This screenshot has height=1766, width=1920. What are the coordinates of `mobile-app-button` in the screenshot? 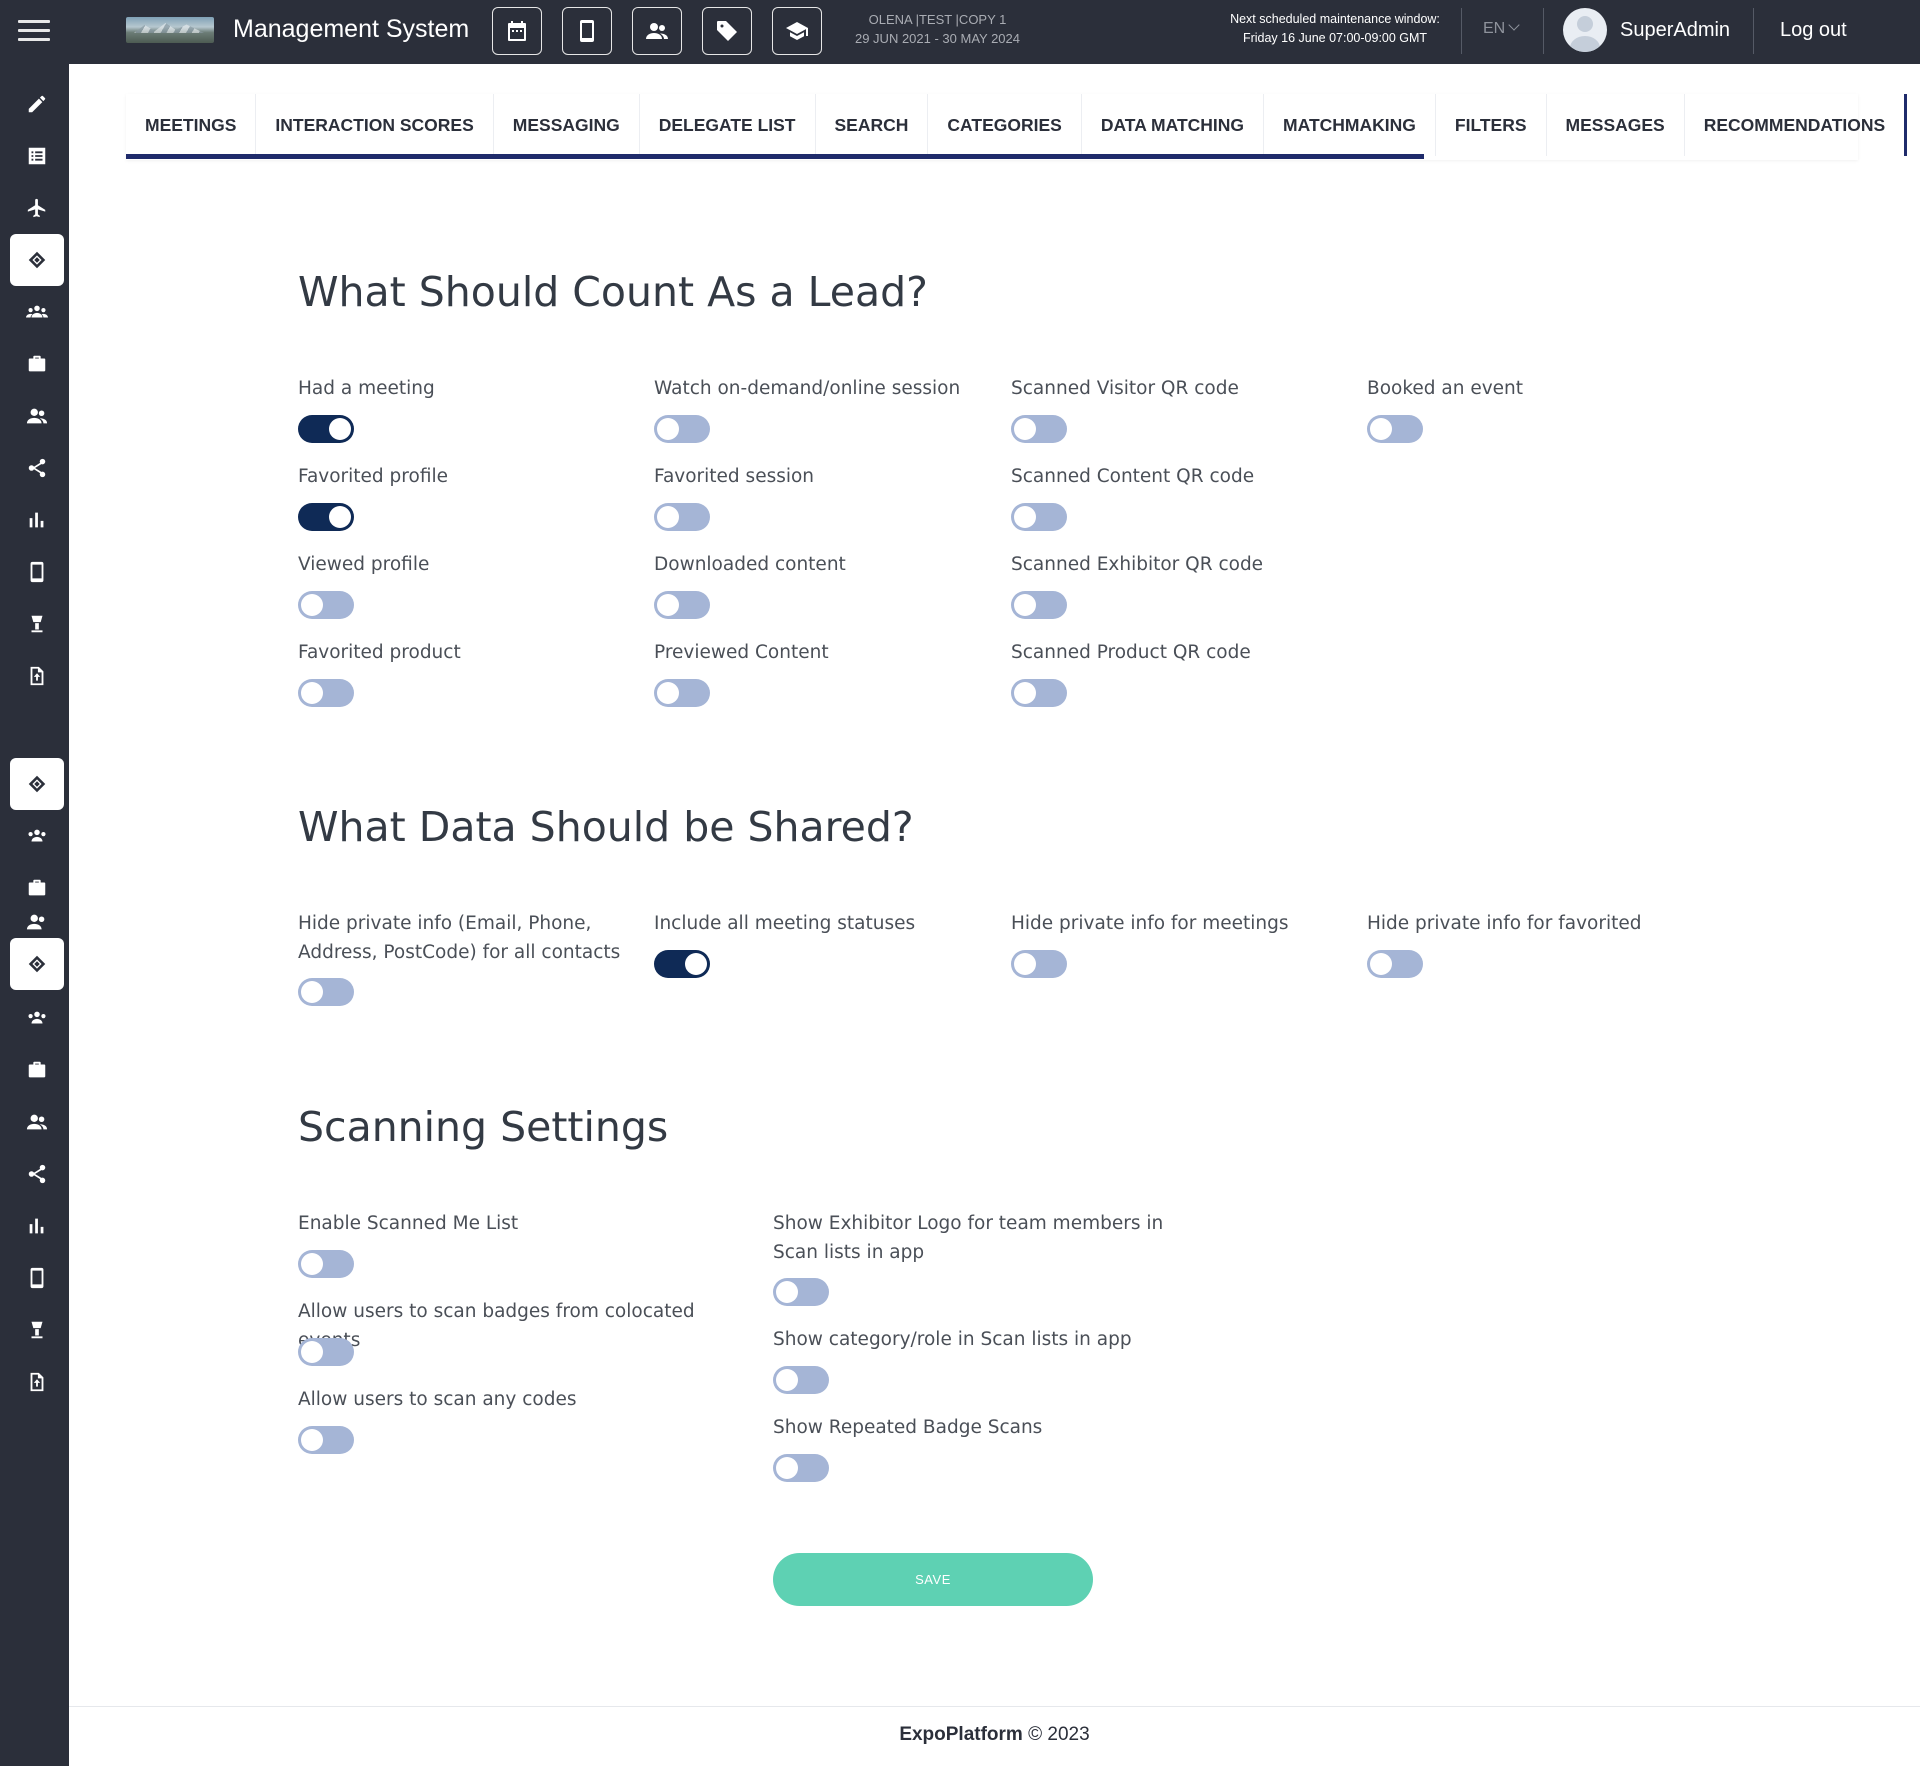 It's located at (587, 31).